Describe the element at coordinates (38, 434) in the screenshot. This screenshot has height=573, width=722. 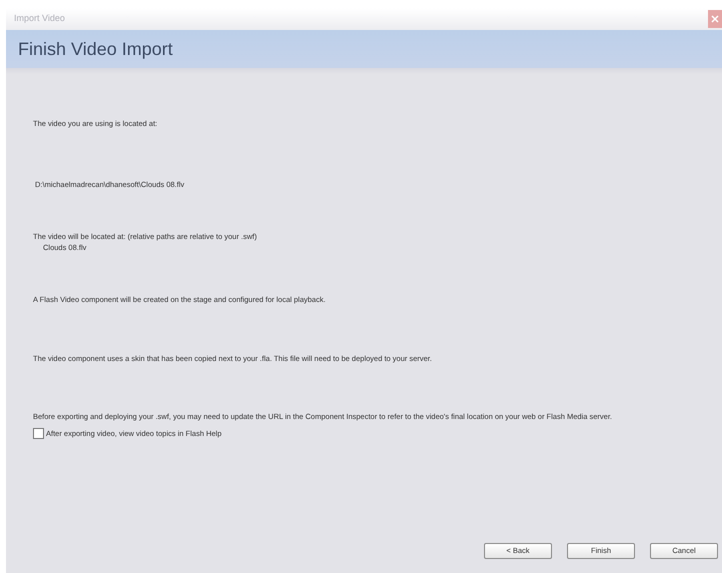
I see `checkbox` at that location.